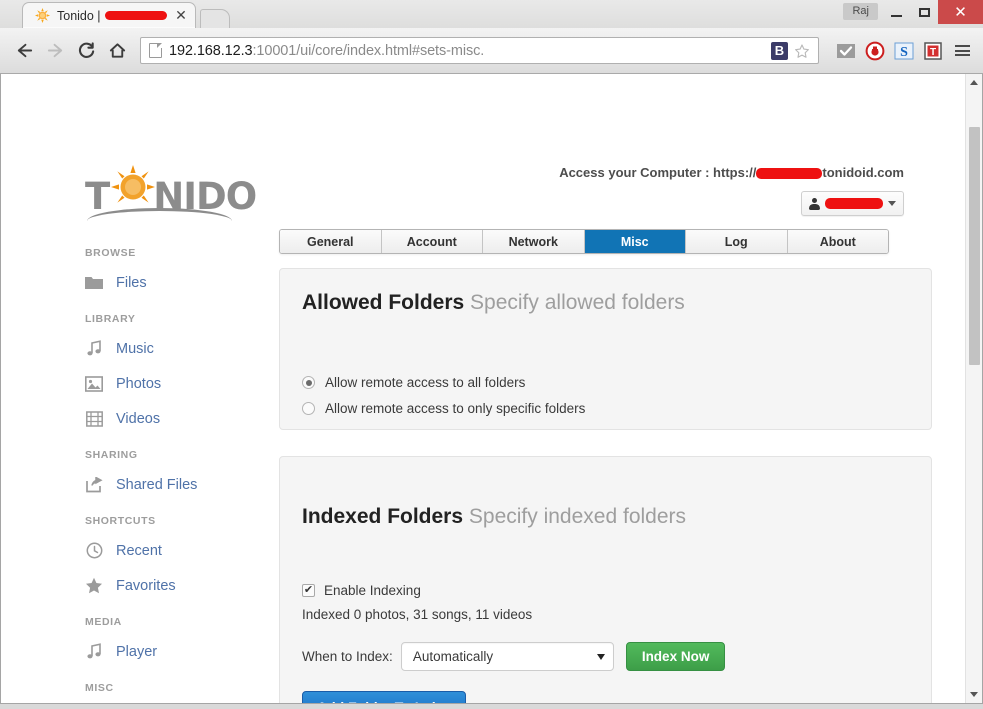  What do you see at coordinates (577, 302) in the screenshot?
I see `allowed-folders-subtitle: Specify allowed folders` at bounding box center [577, 302].